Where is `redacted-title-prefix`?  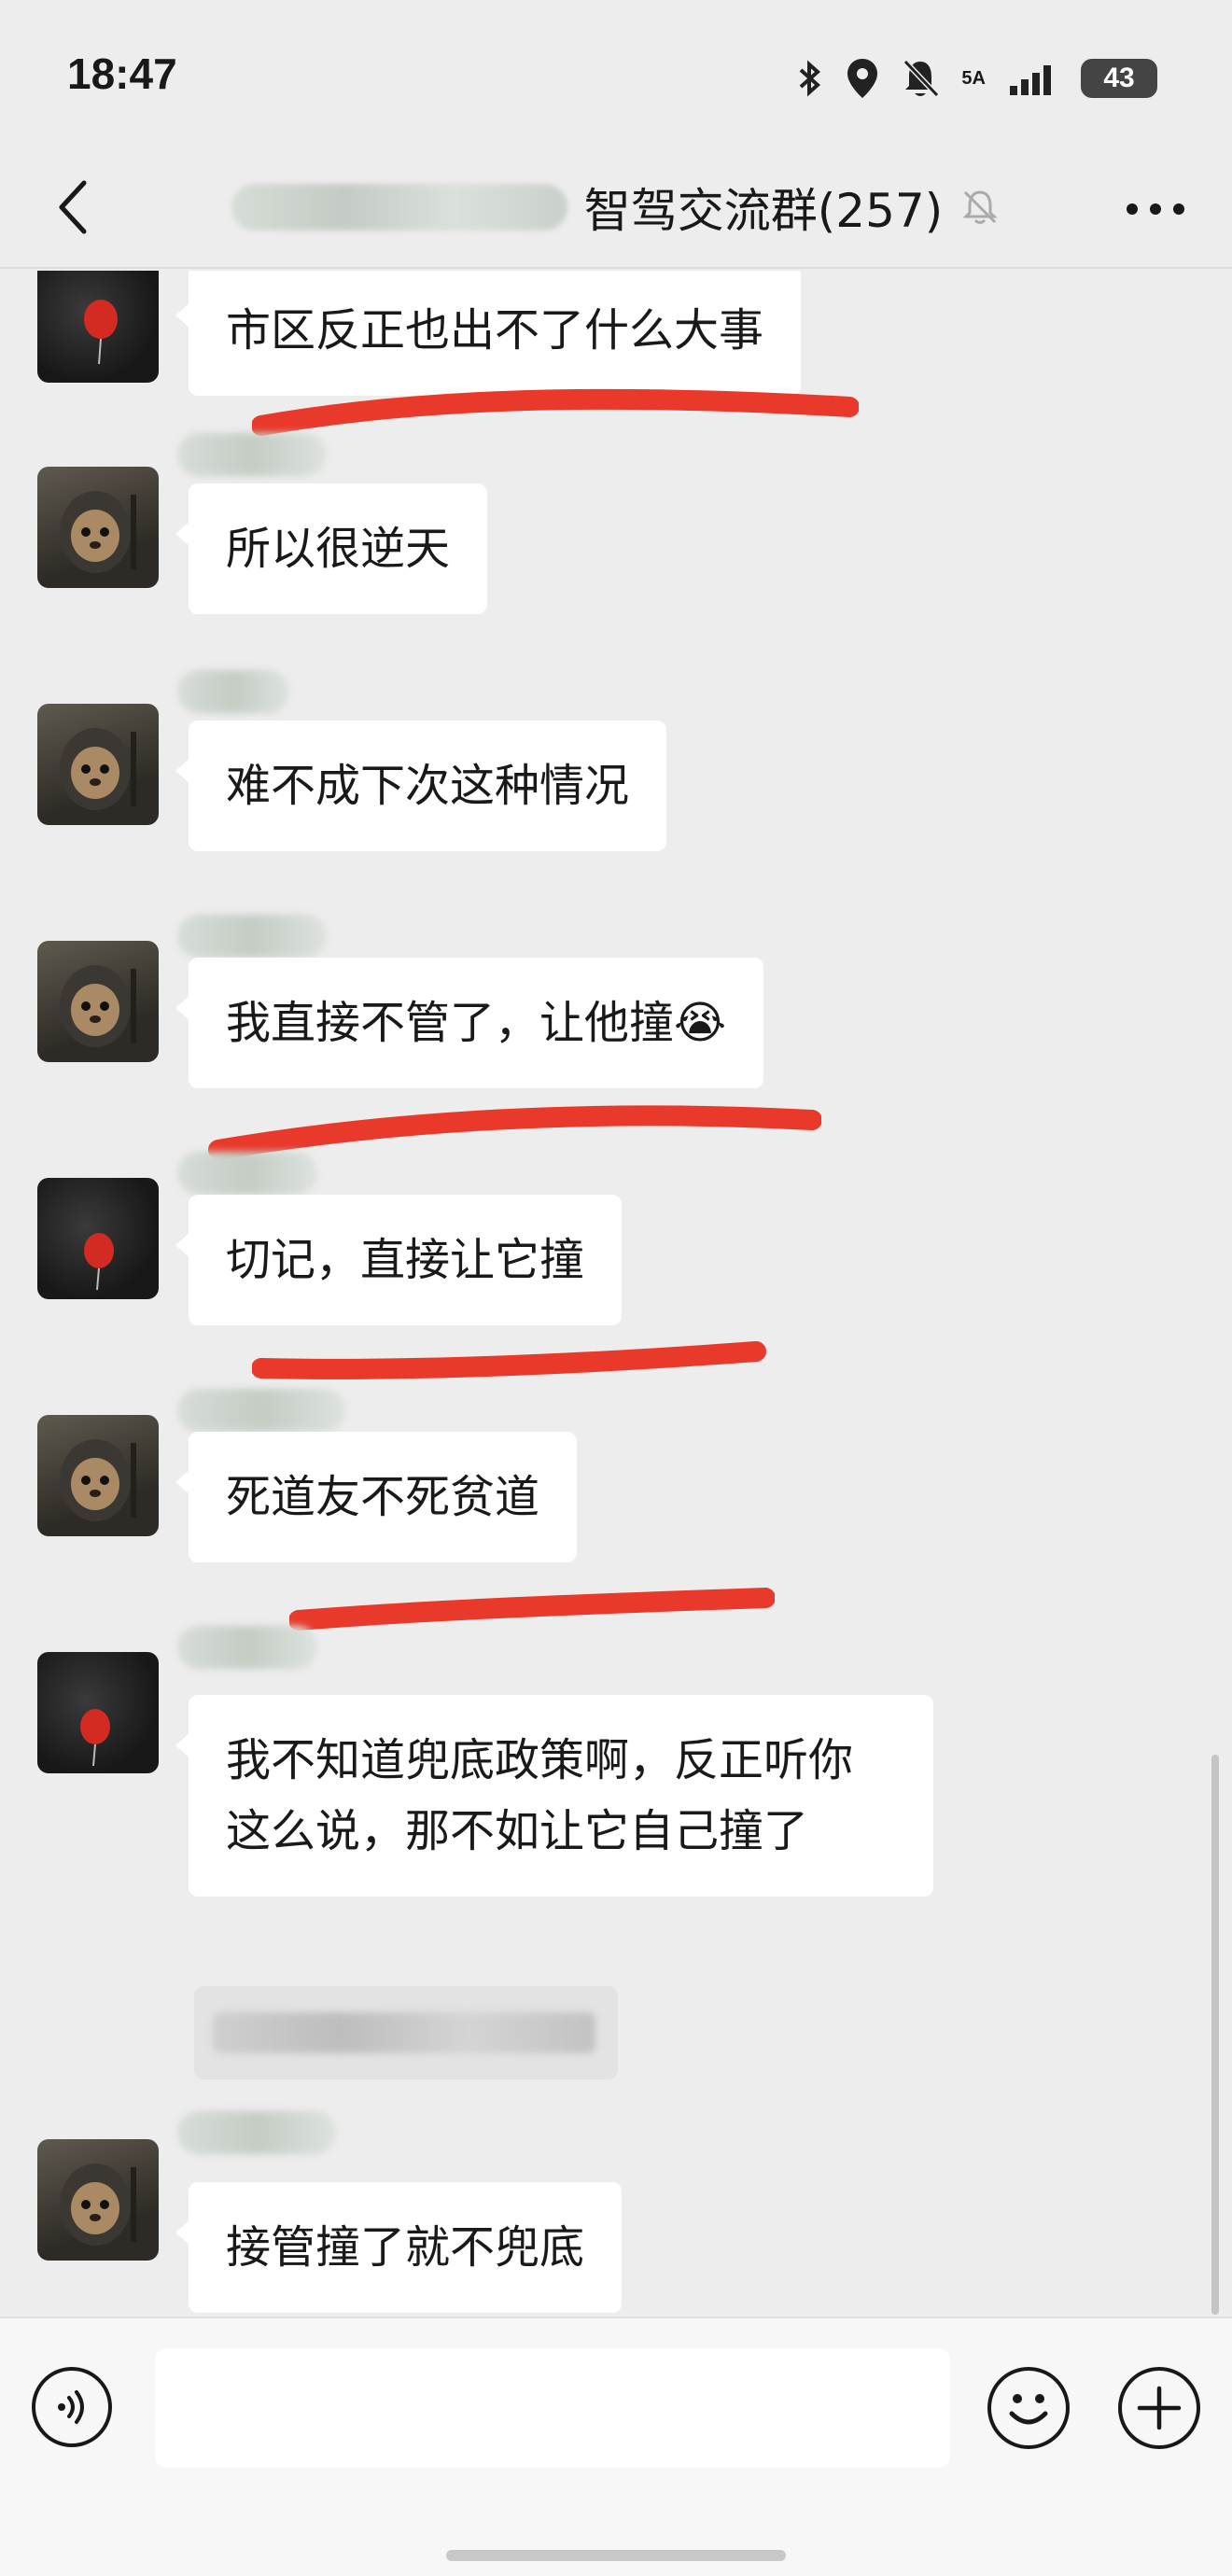
redacted-title-prefix is located at coordinates (399, 207).